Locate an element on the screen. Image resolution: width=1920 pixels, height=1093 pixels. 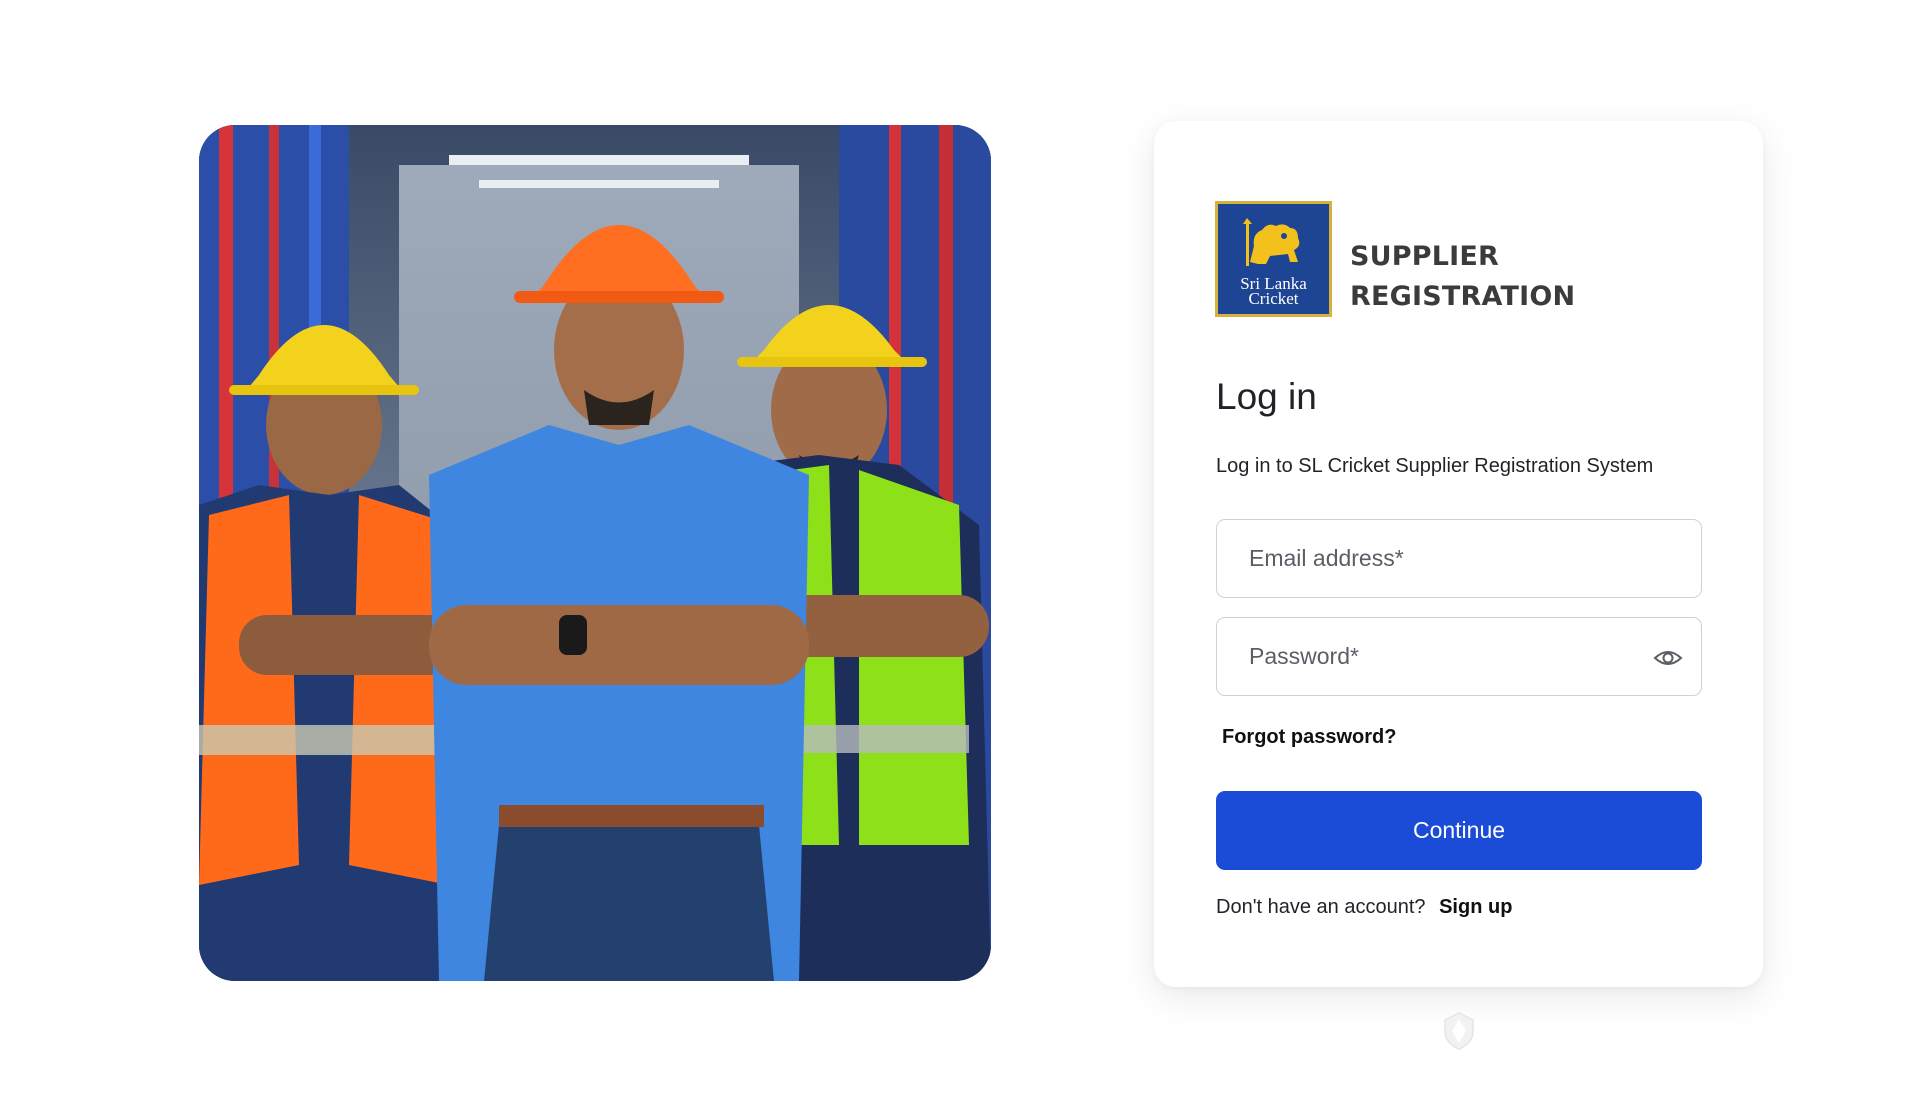
password-placeholder: Password* is located at coordinates (1304, 656).